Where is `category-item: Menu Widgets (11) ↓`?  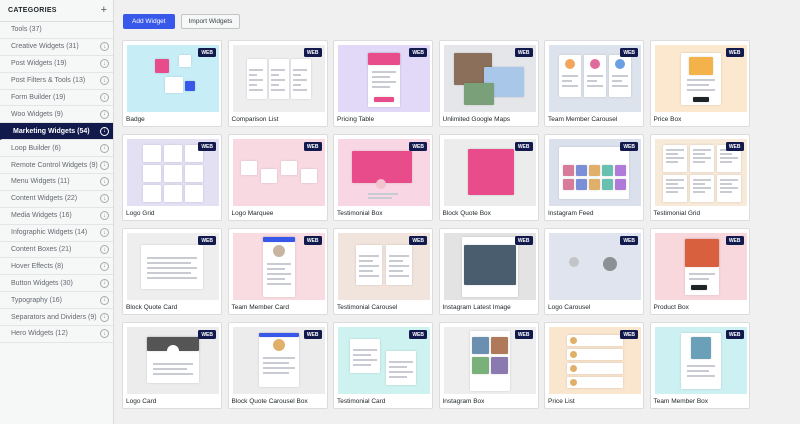
category-item: Menu Widgets (11) ↓ is located at coordinates (56, 182).